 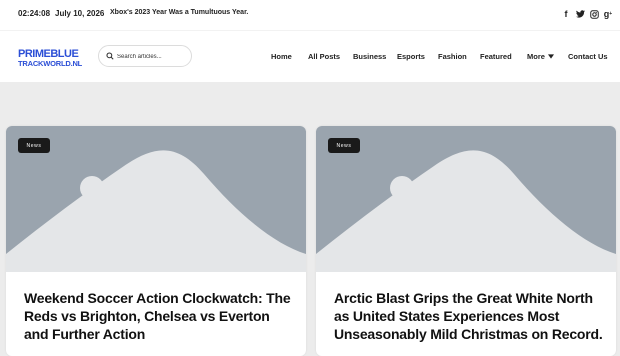 What do you see at coordinates (566, 14) in the screenshot?
I see `facebook-icon: f` at bounding box center [566, 14].